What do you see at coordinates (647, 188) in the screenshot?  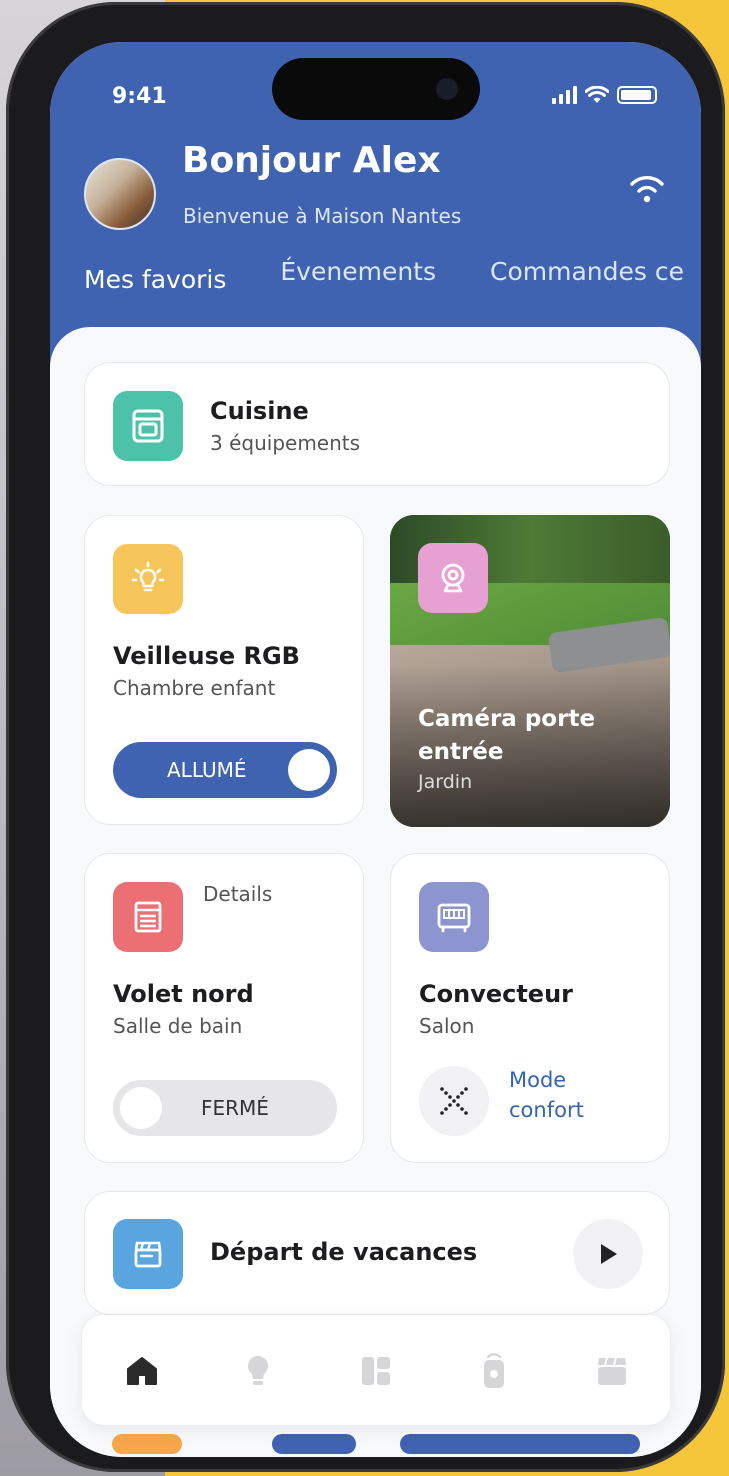 I see `wifi-icon` at bounding box center [647, 188].